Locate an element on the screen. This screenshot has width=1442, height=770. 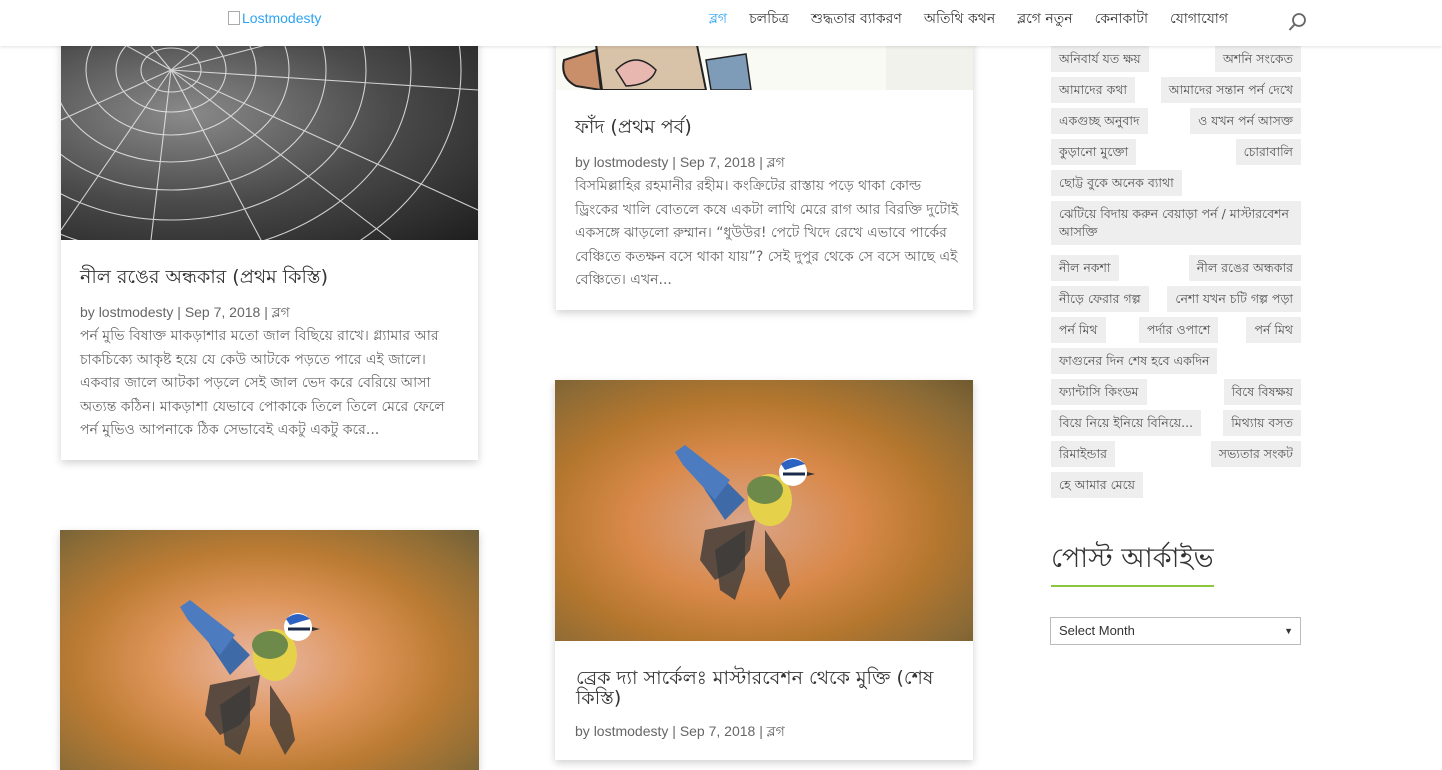
tag-link: মিথ্যায় বসত is located at coordinates (1262, 423).